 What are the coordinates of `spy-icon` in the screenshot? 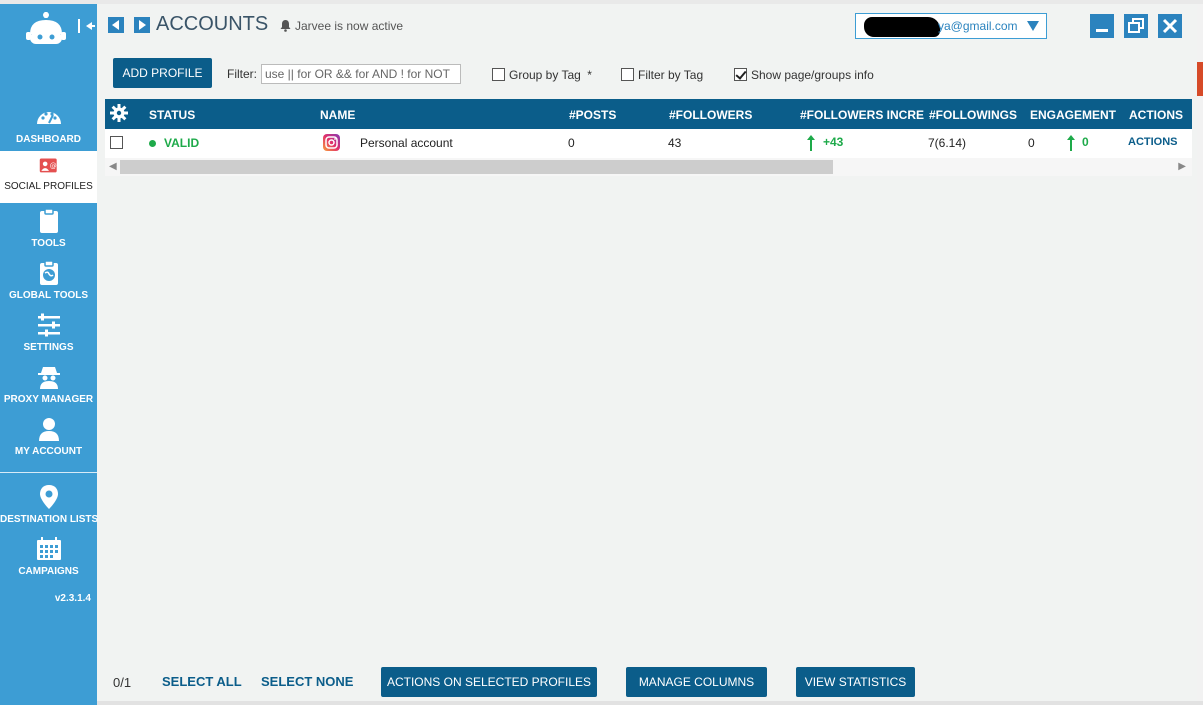 It's located at (48, 378).